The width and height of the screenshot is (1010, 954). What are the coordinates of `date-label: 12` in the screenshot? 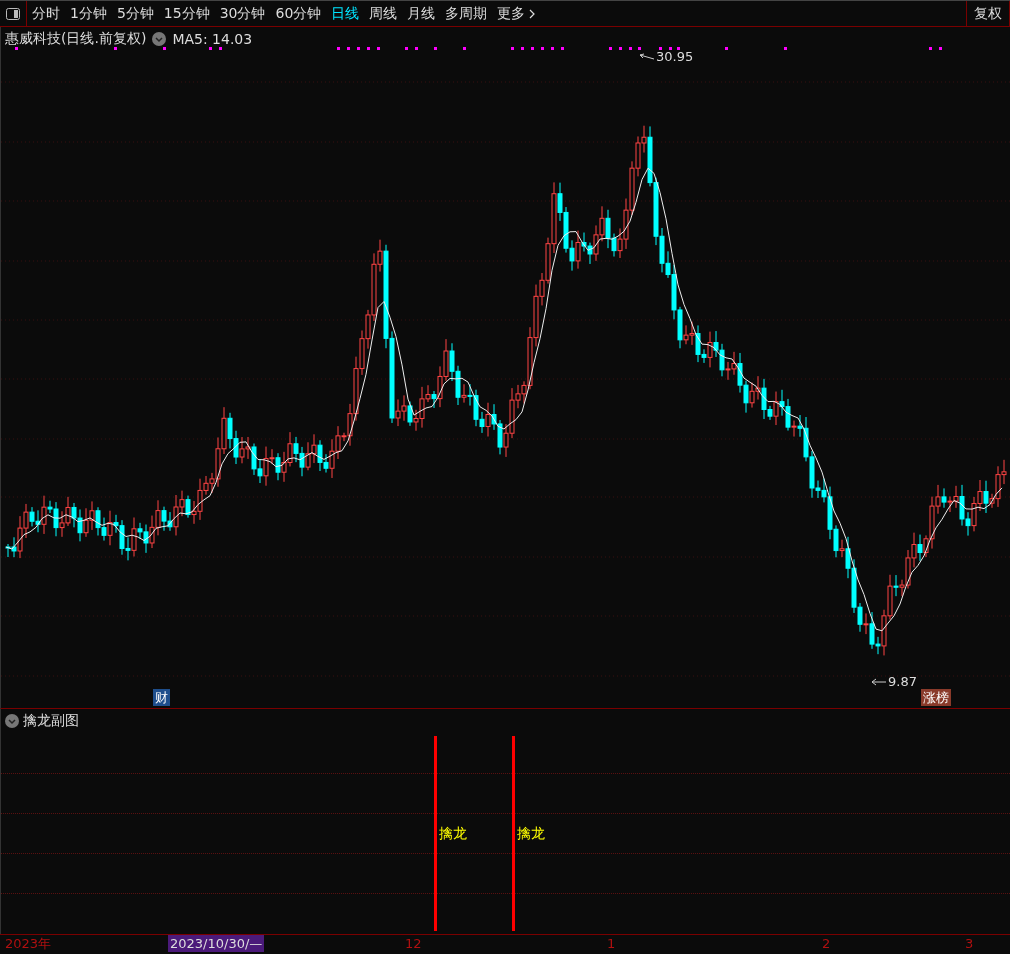 It's located at (413, 943).